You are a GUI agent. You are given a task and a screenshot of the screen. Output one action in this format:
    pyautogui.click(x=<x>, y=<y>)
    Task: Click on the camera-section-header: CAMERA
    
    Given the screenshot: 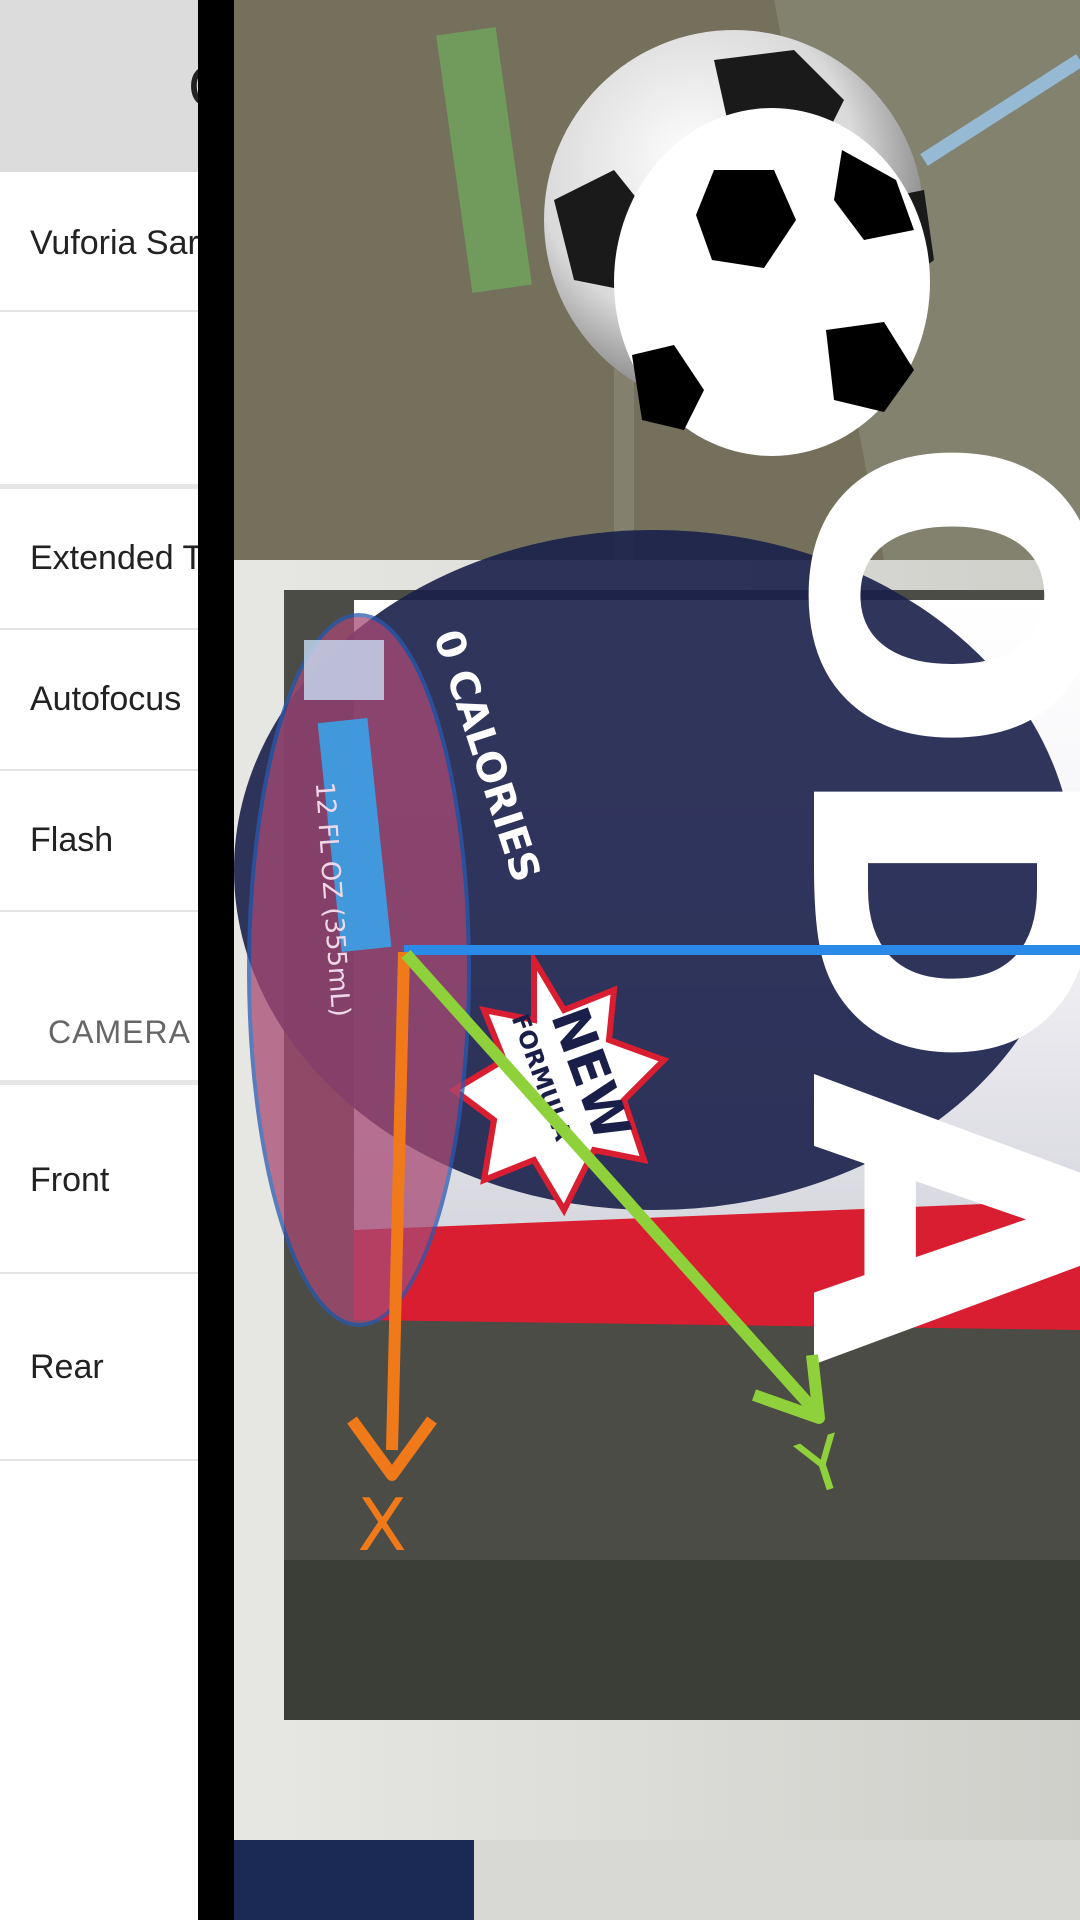 What is the action you would take?
    pyautogui.click(x=100, y=996)
    